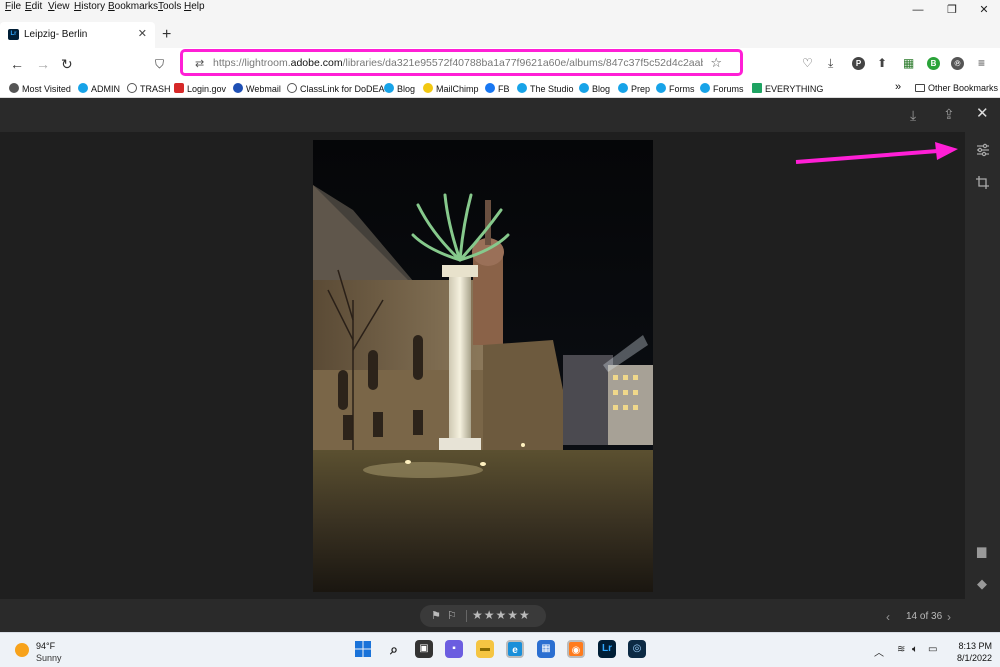  I want to click on gear-icon, so click(14, 88).